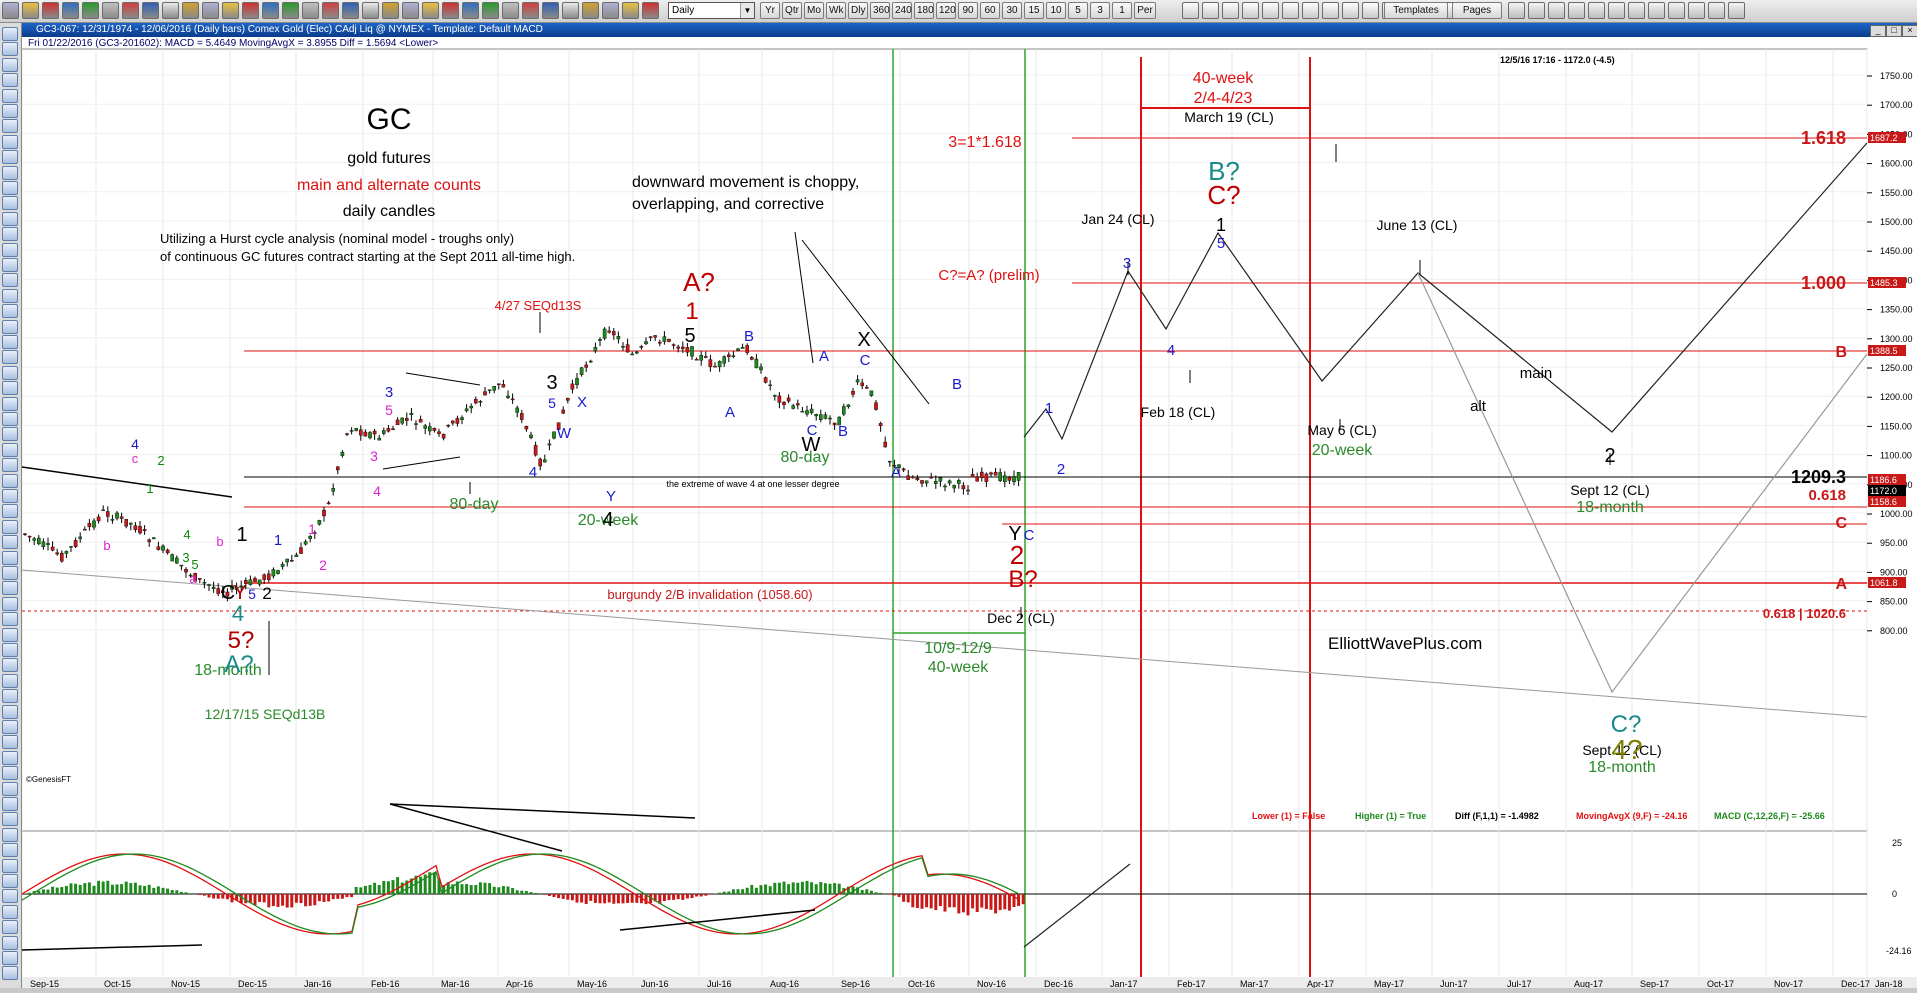  What do you see at coordinates (1078, 10) in the screenshot?
I see `timeframe-button-5: 5` at bounding box center [1078, 10].